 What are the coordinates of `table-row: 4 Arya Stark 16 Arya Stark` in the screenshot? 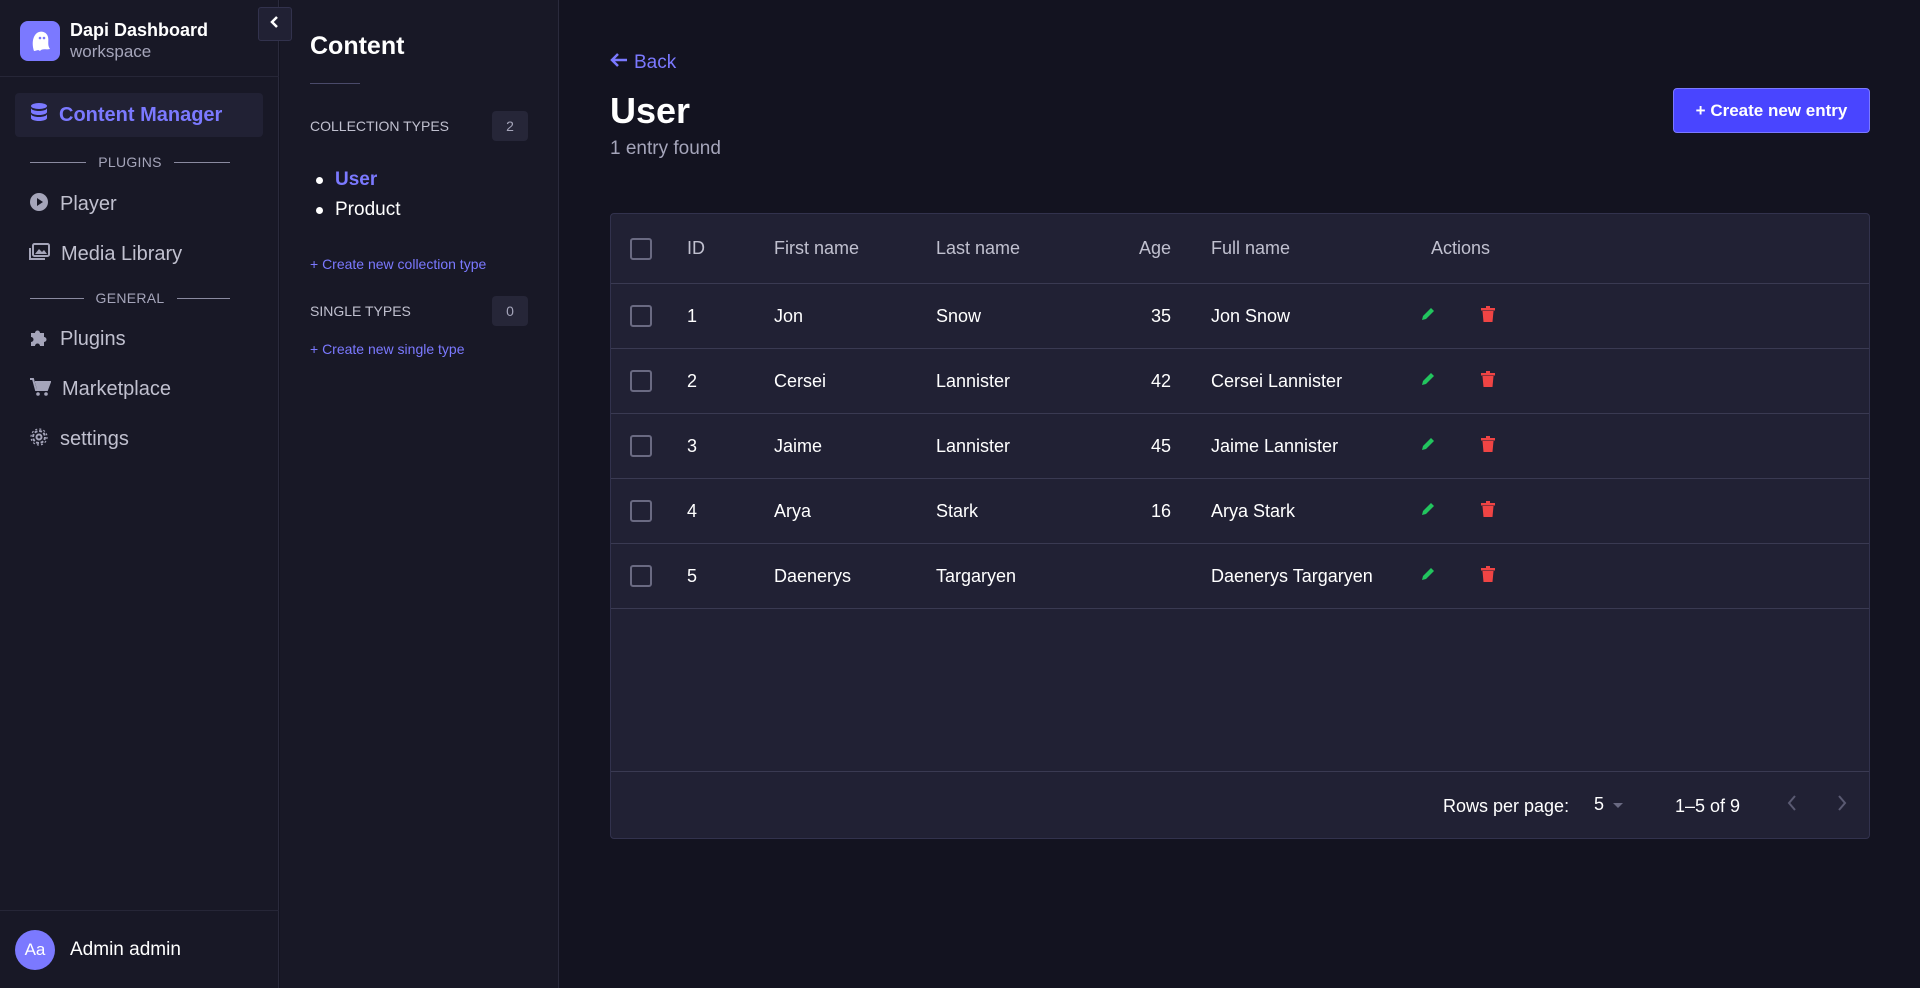 It's located at (1240, 511).